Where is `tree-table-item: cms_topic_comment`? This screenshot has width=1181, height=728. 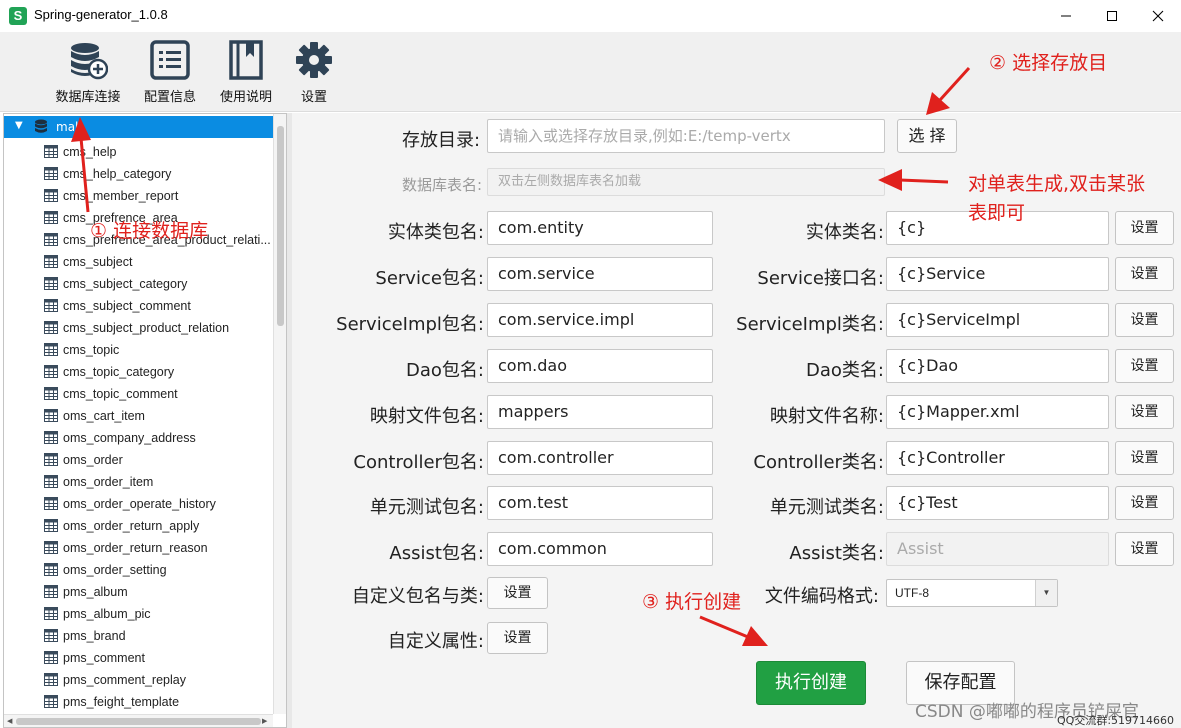 tree-table-item: cms_topic_comment is located at coordinates (138, 394).